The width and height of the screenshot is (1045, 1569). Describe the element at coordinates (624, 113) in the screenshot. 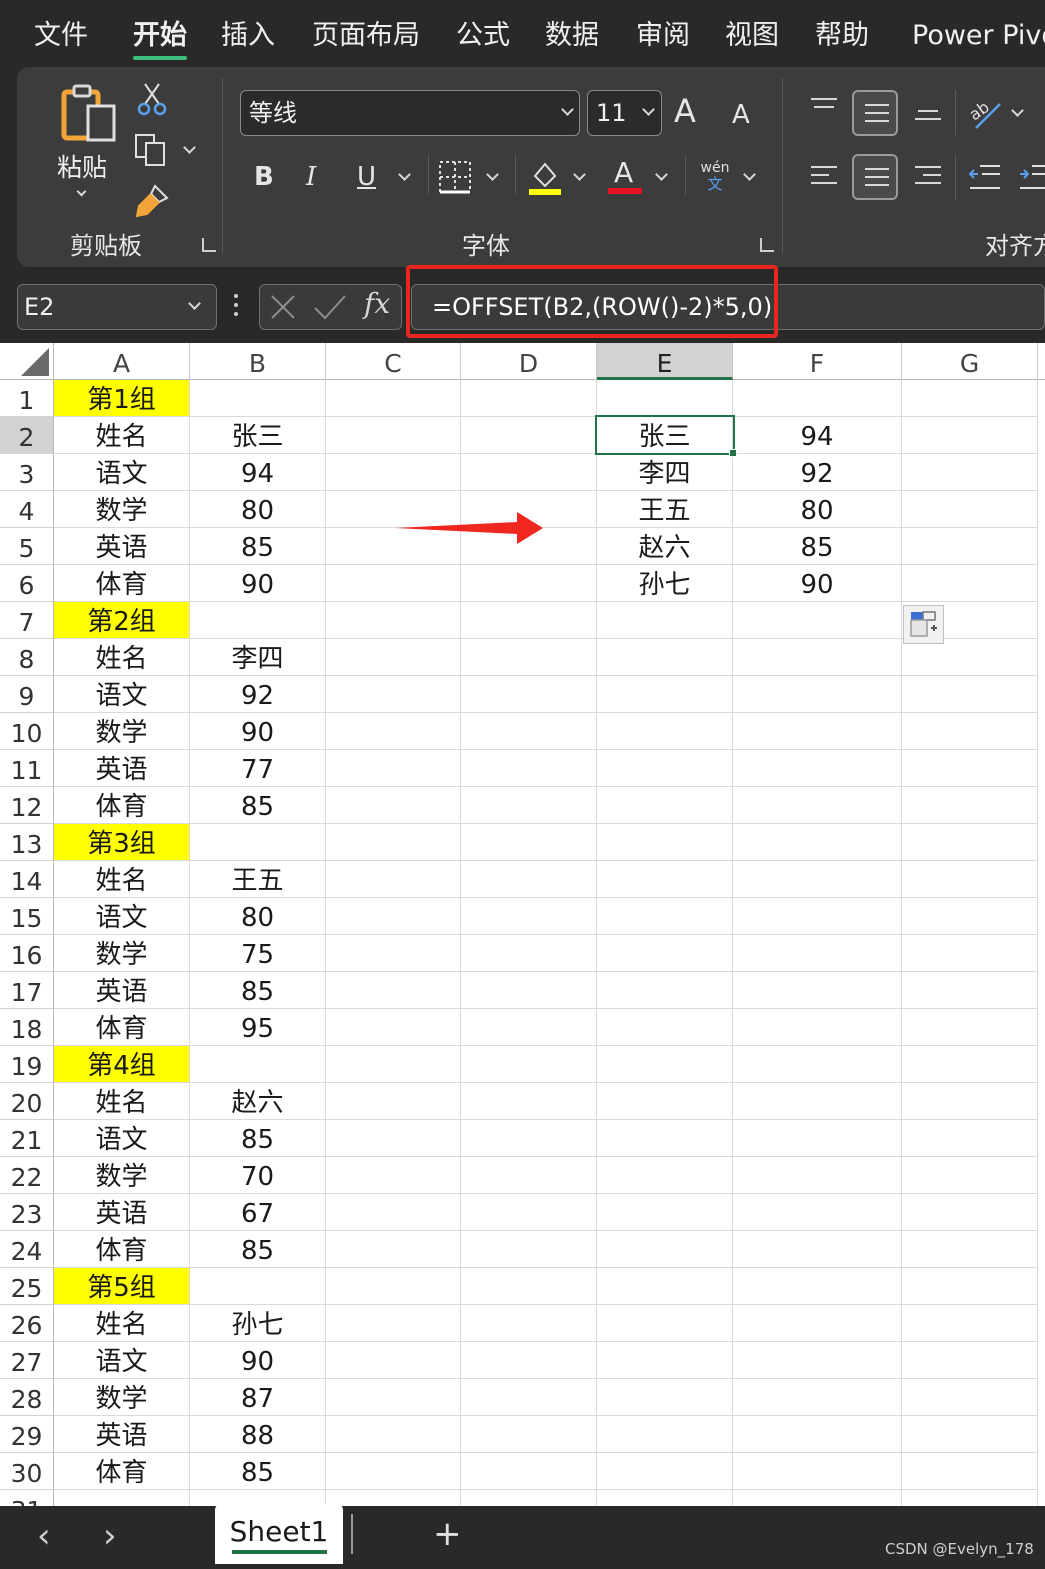

I see `font-size-select: 11` at that location.